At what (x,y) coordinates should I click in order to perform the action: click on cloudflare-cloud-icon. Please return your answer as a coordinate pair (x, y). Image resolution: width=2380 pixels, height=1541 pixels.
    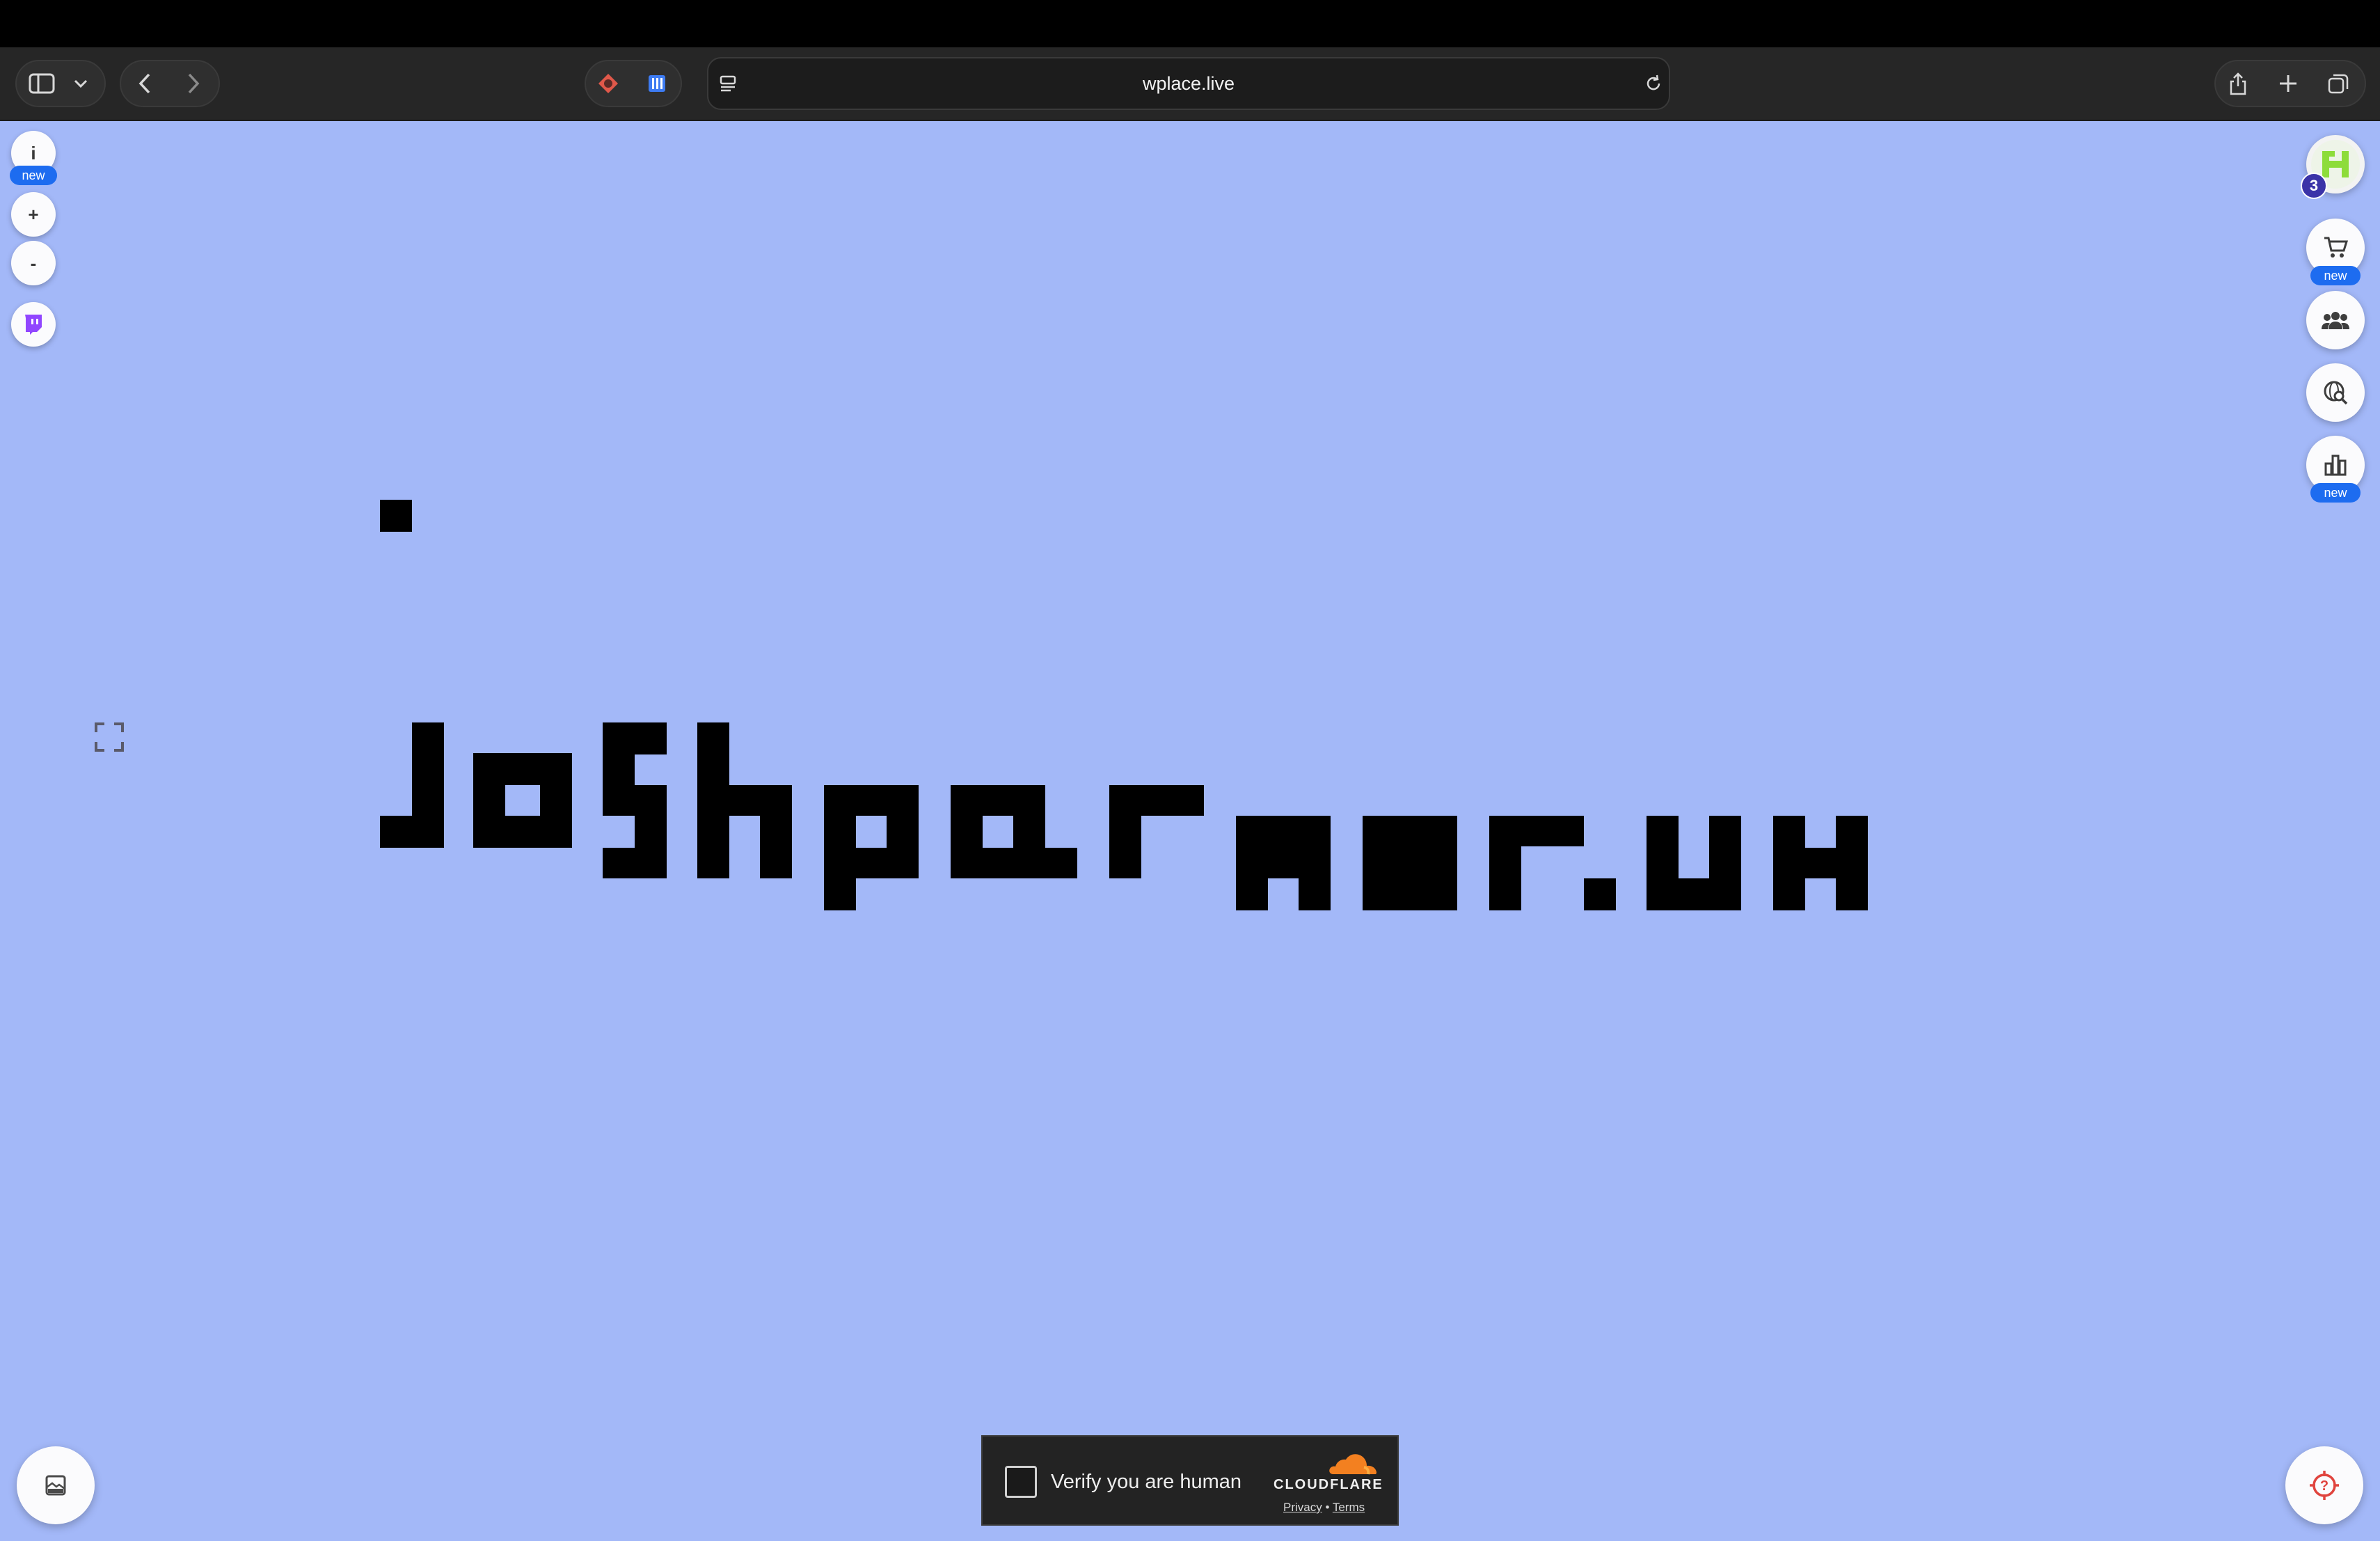
    Looking at the image, I should click on (1353, 1464).